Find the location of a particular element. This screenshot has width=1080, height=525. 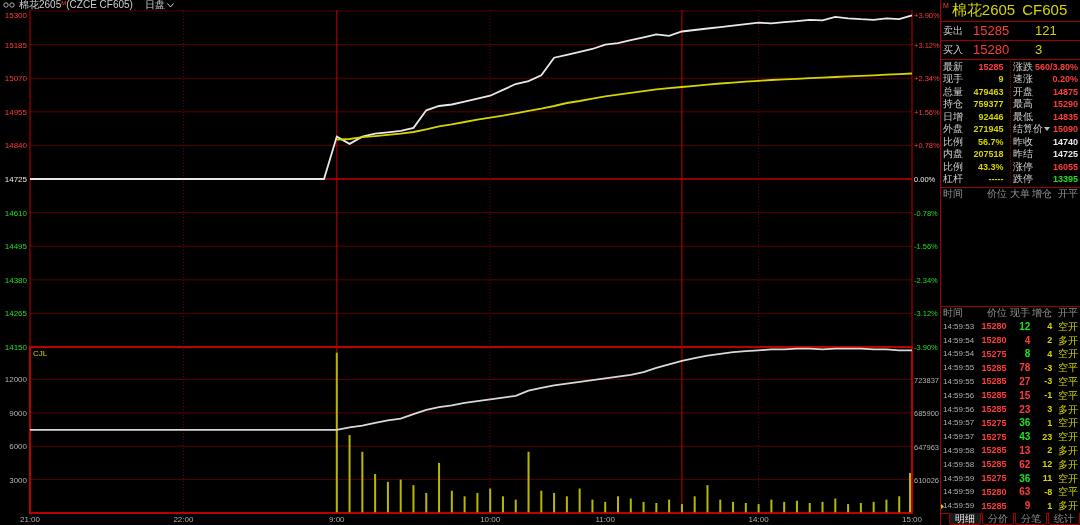

axis-label: 10:00 is located at coordinates (490, 519).